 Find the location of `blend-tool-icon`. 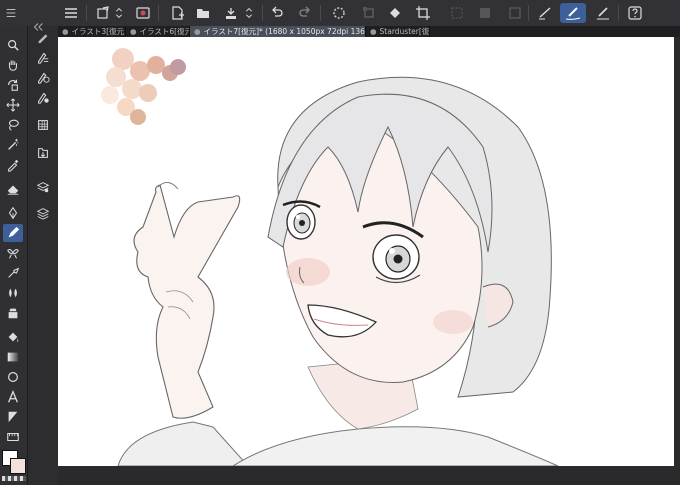

blend-tool-icon is located at coordinates (13, 293).